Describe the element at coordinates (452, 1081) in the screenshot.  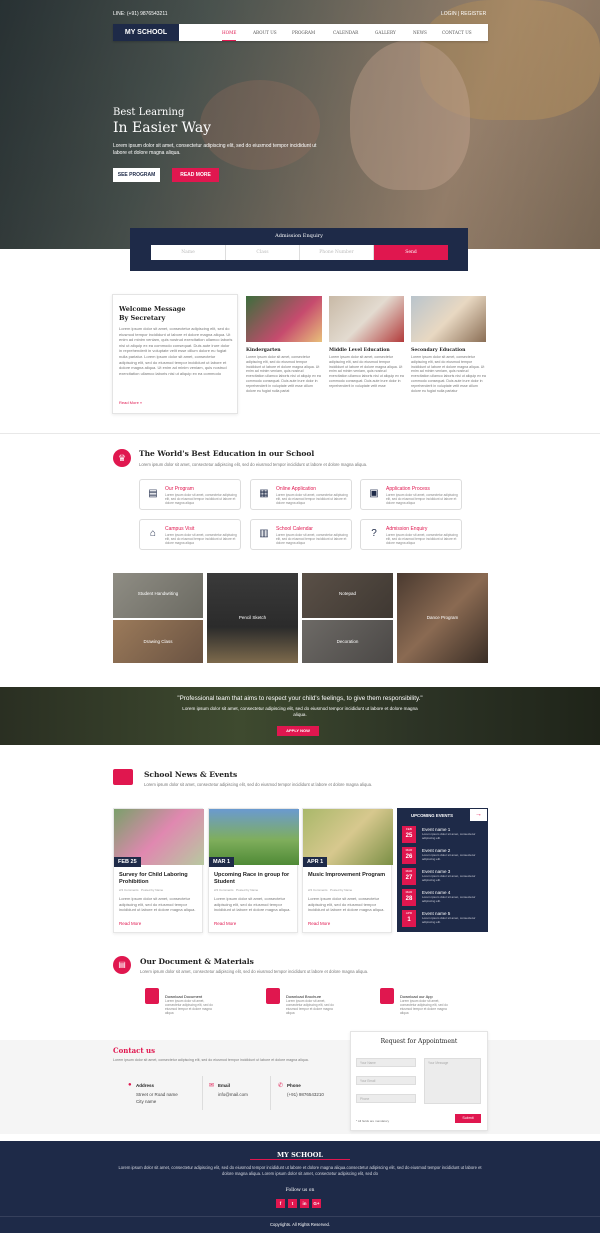
I see `appointment-message-input: Your Message` at that location.